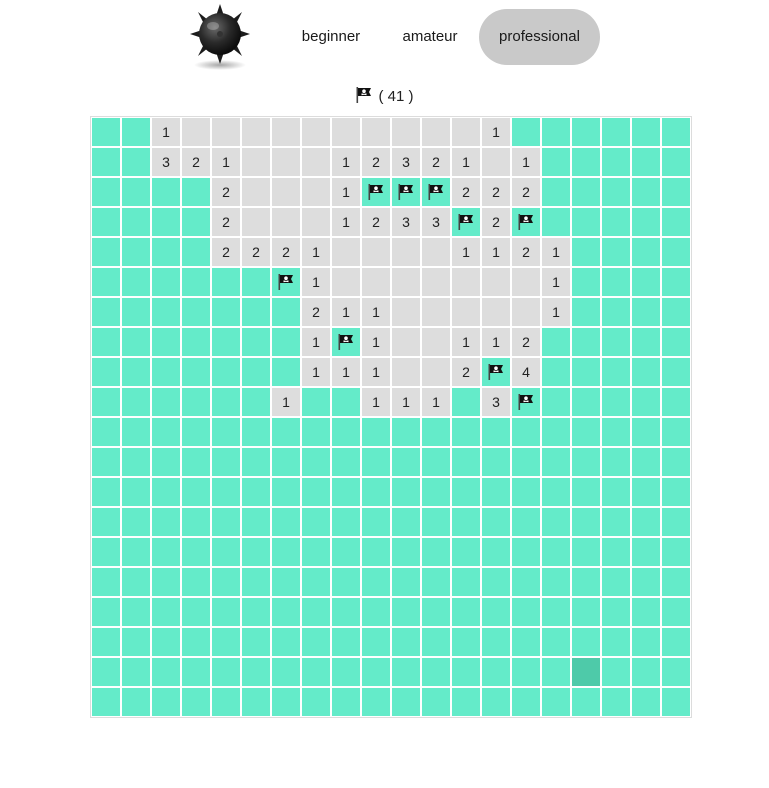  Describe the element at coordinates (196, 642) in the screenshot. I see `cell-r18-c4` at that location.